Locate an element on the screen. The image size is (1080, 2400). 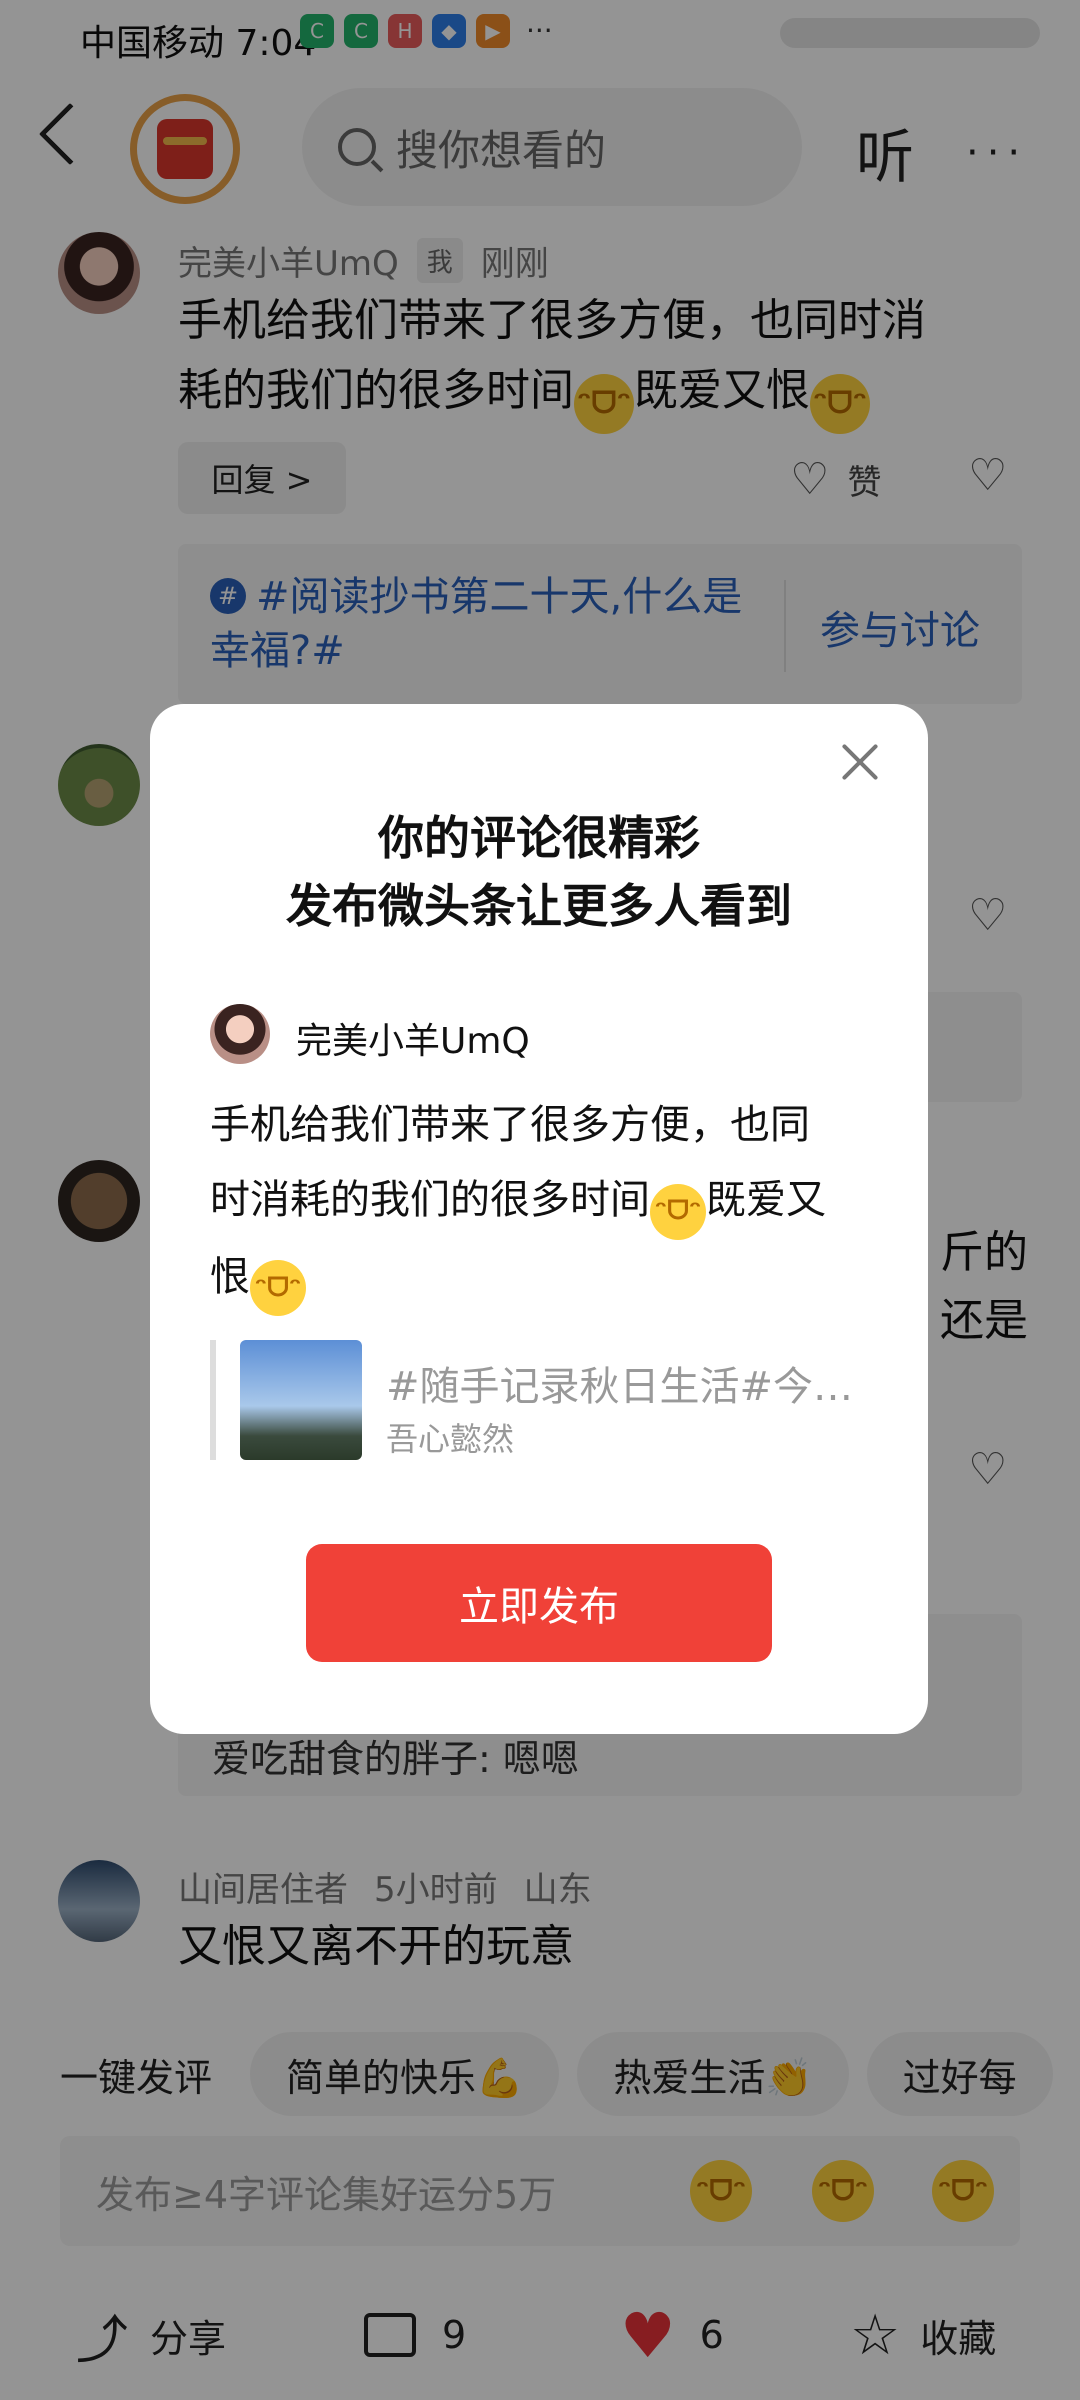
quote-author: 吾心懿然 is located at coordinates (450, 1439).